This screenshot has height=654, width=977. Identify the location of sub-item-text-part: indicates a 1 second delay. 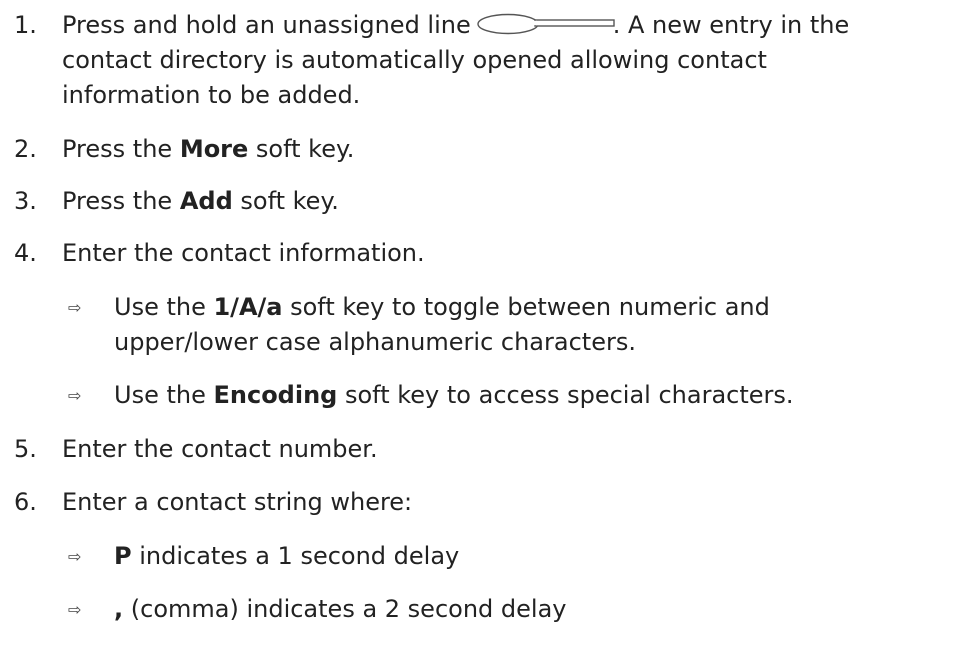
(295, 556).